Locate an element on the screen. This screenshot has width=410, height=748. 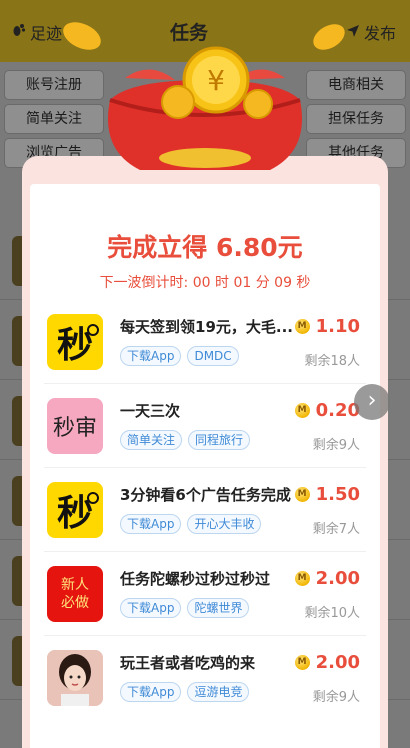
task-title: 任务陀螺秒过秒过秒过 is located at coordinates (195, 579).